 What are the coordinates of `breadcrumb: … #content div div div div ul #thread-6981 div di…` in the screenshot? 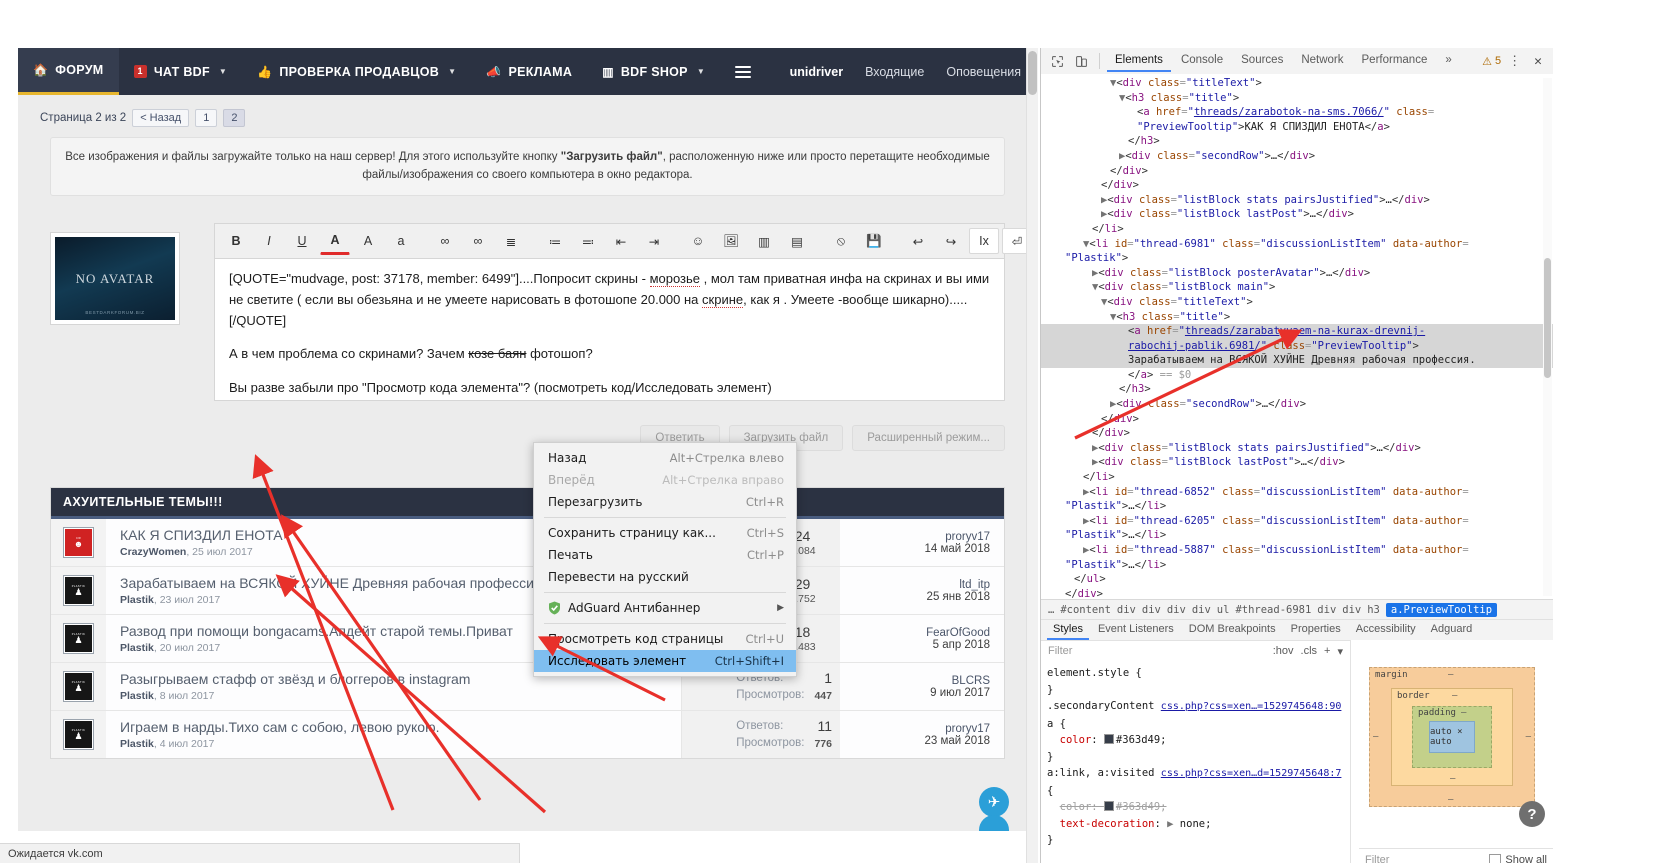 It's located at (1297, 609).